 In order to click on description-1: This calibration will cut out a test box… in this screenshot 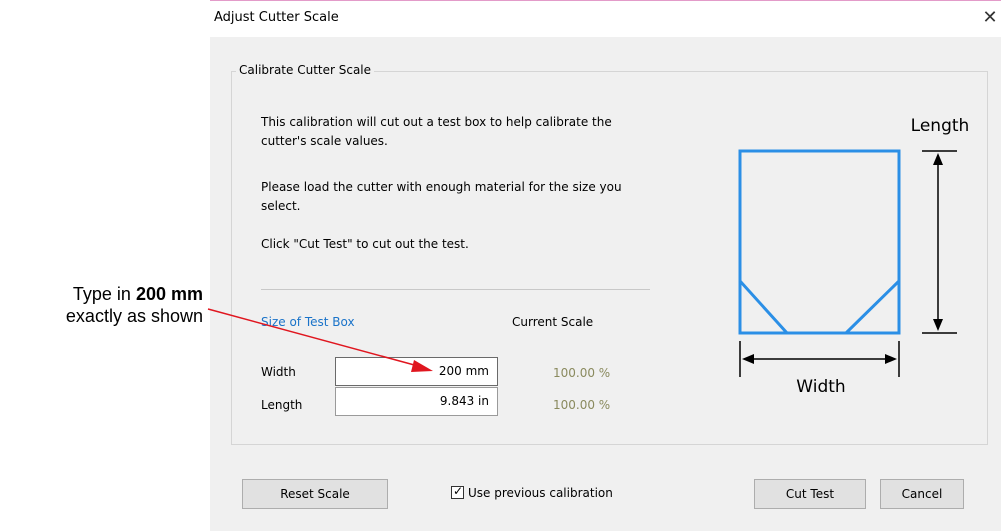, I will do `click(471, 132)`.